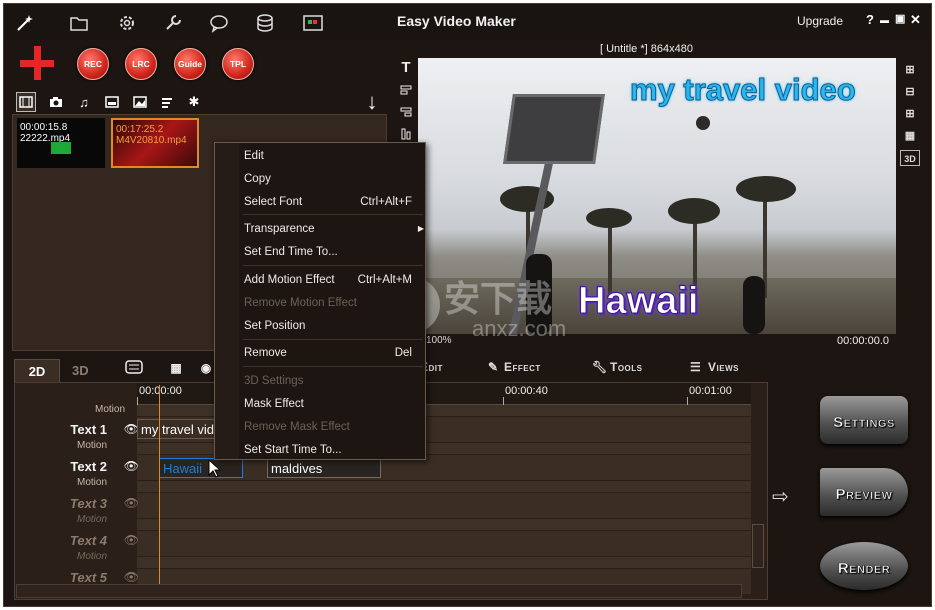 This screenshot has height=610, width=935. I want to click on layout-top-icon: ⊞, so click(910, 70).